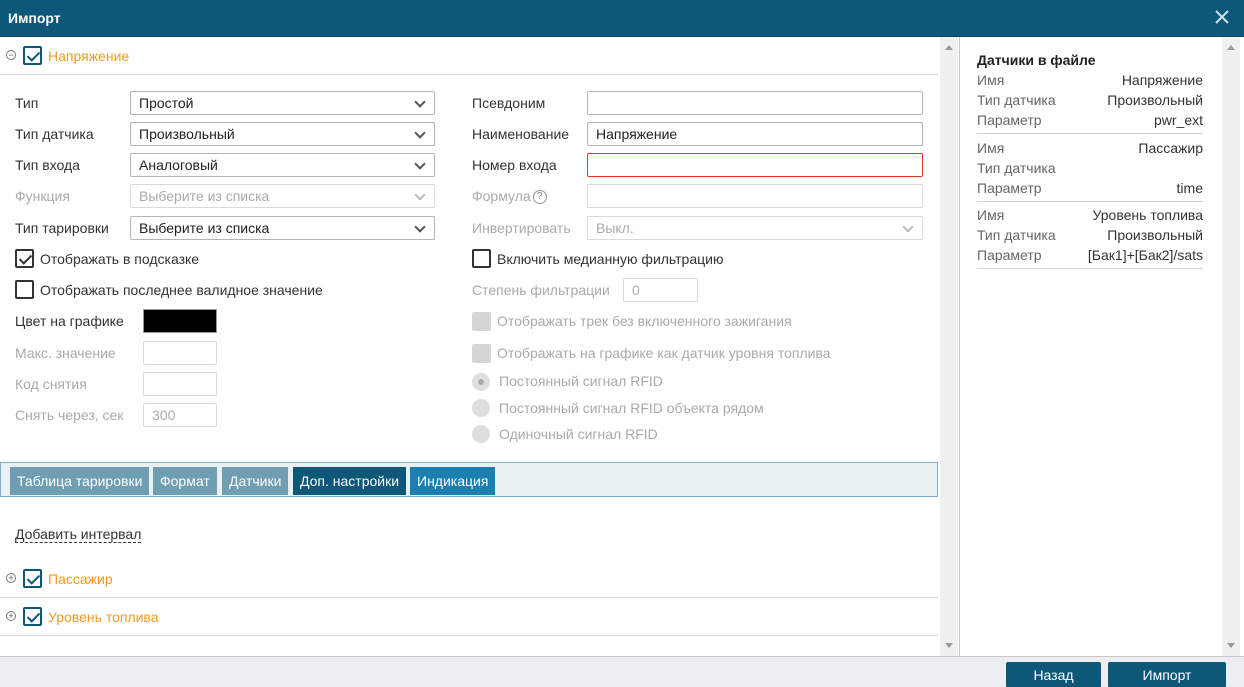 This screenshot has height=687, width=1244. I want to click on tab-indication: Индикация, so click(453, 481).